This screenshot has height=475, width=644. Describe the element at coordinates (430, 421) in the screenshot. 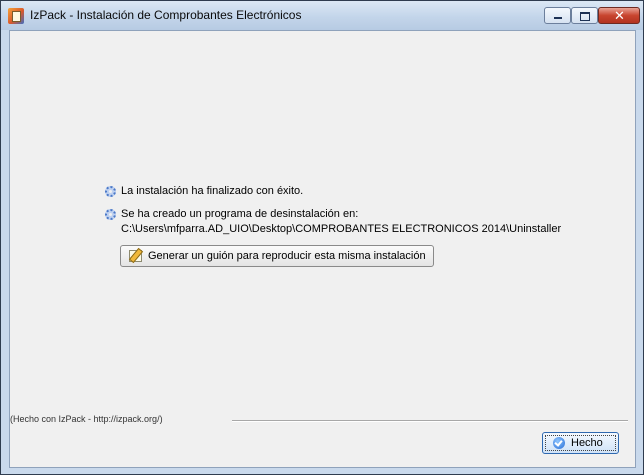

I see `footer-separator` at that location.